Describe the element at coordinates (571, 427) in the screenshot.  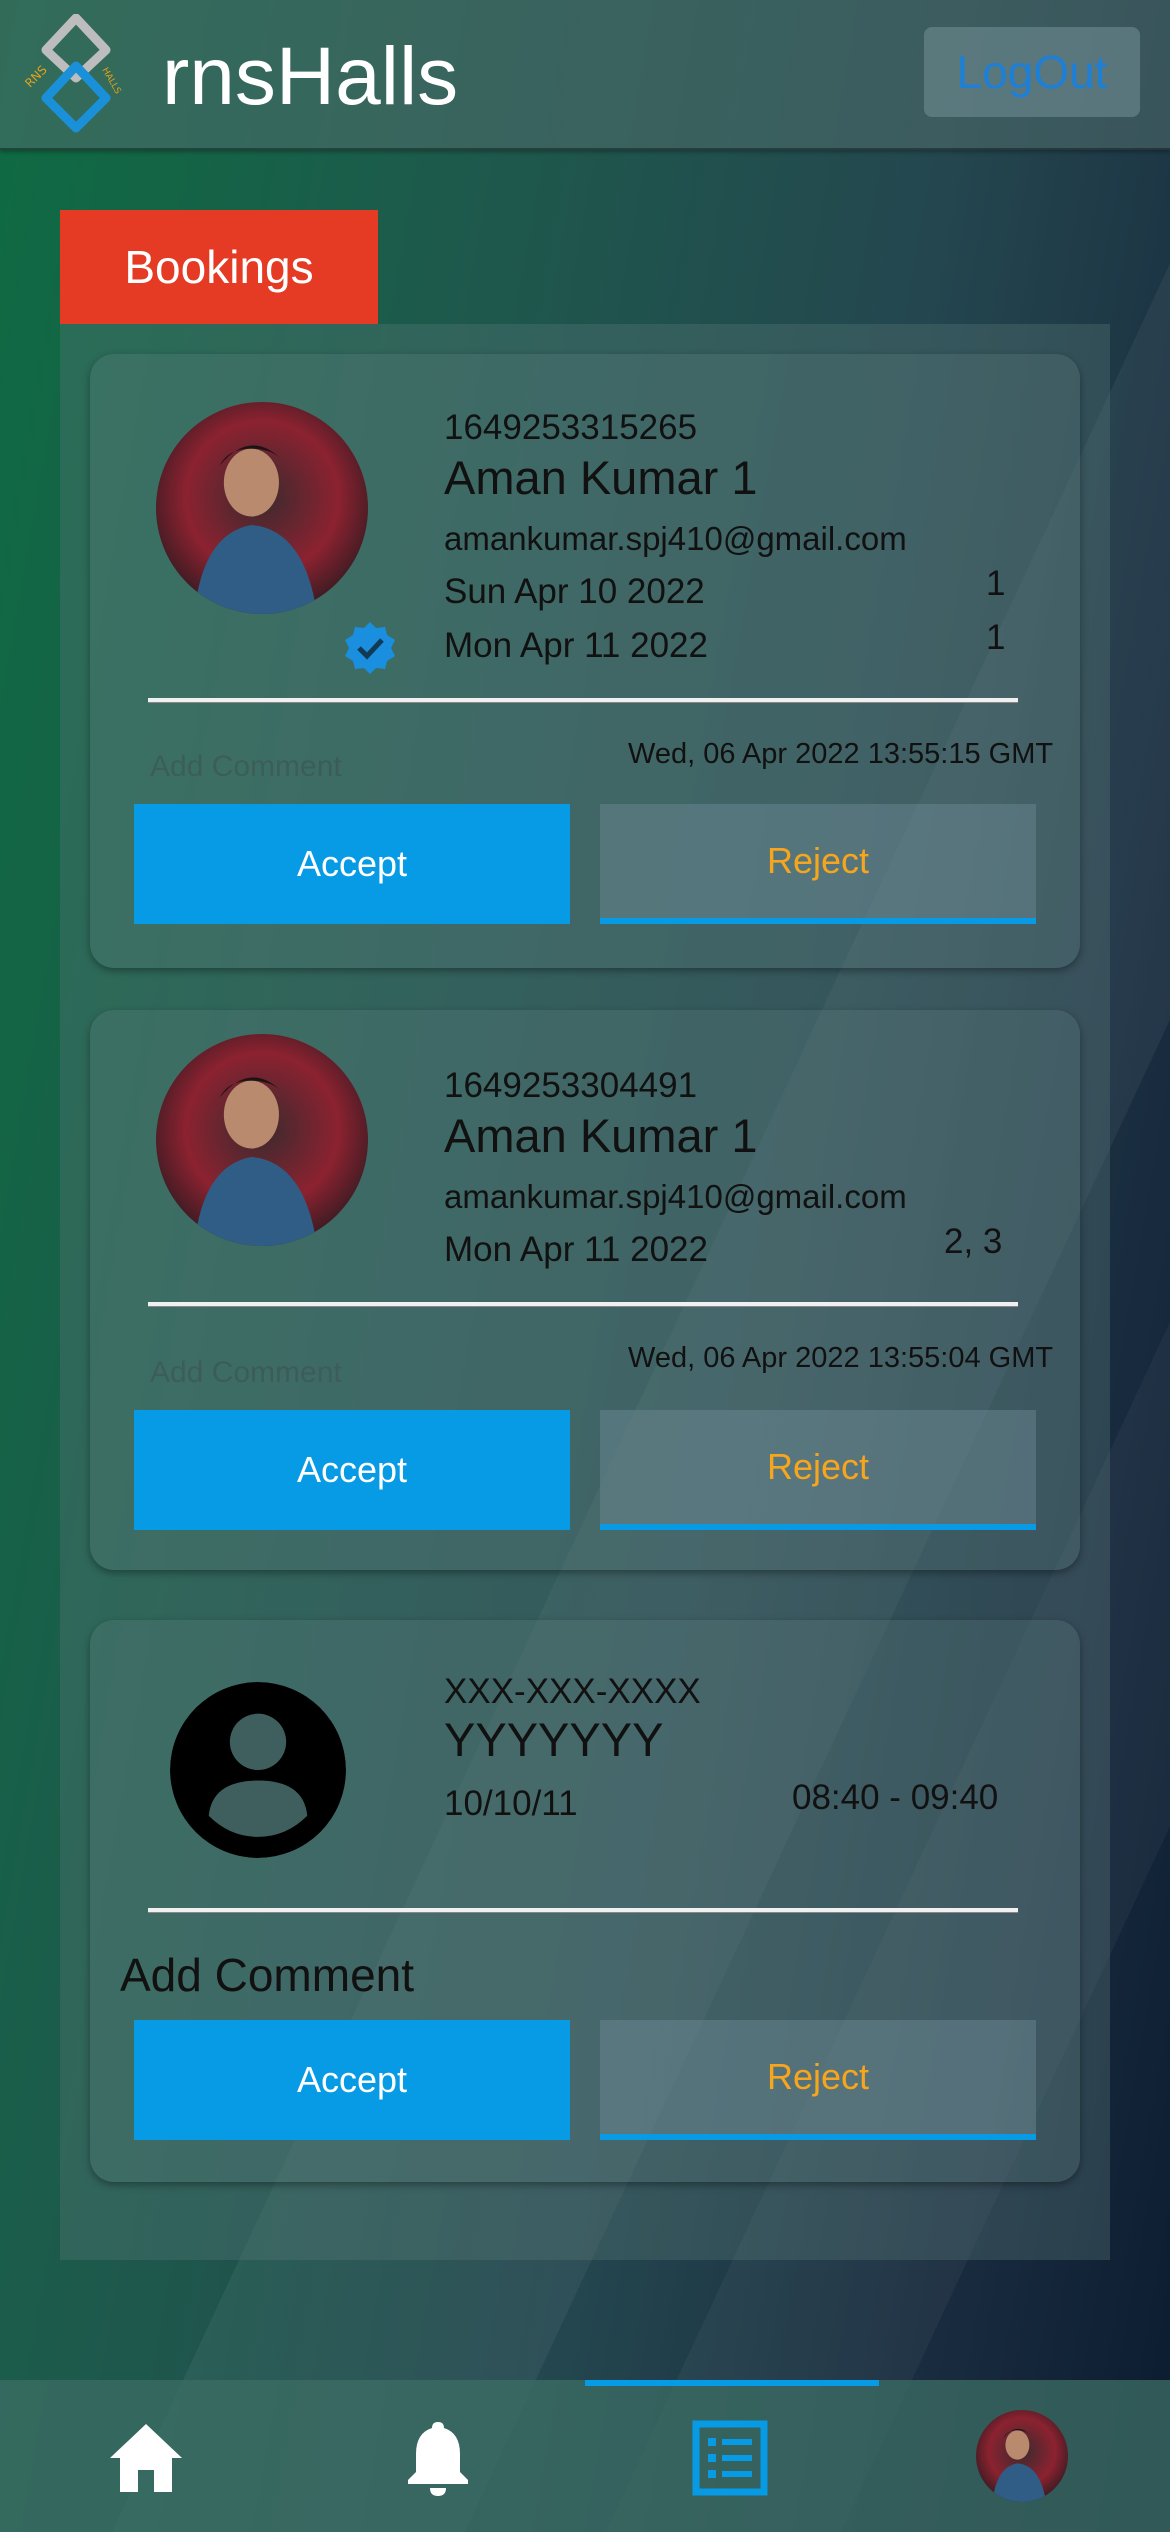
I see `booking-id: 1649253315265` at that location.